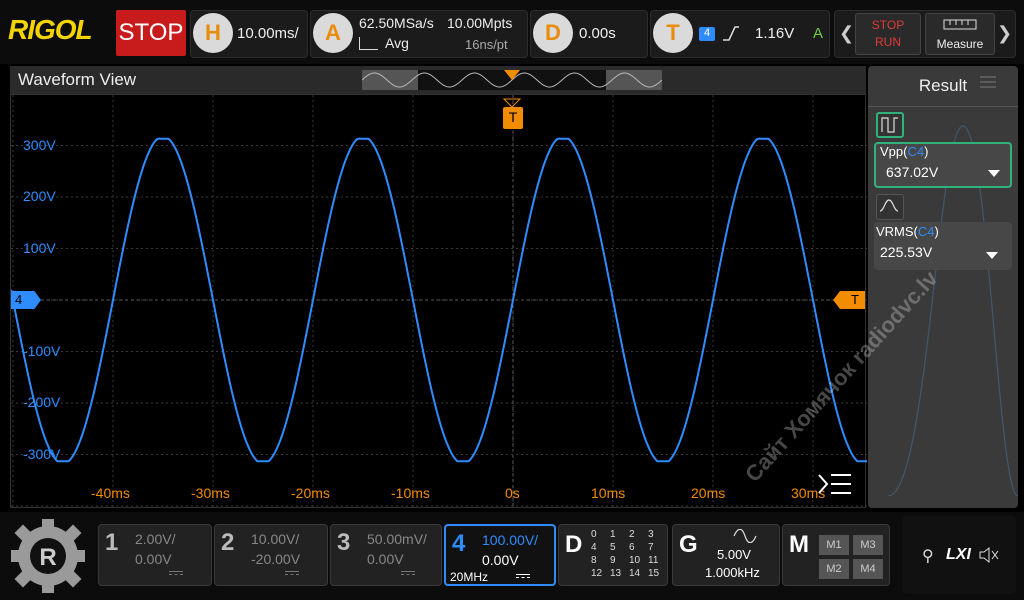 This screenshot has width=1024, height=600. Describe the element at coordinates (928, 556) in the screenshot. I see `usb-icon: ⚲` at that location.